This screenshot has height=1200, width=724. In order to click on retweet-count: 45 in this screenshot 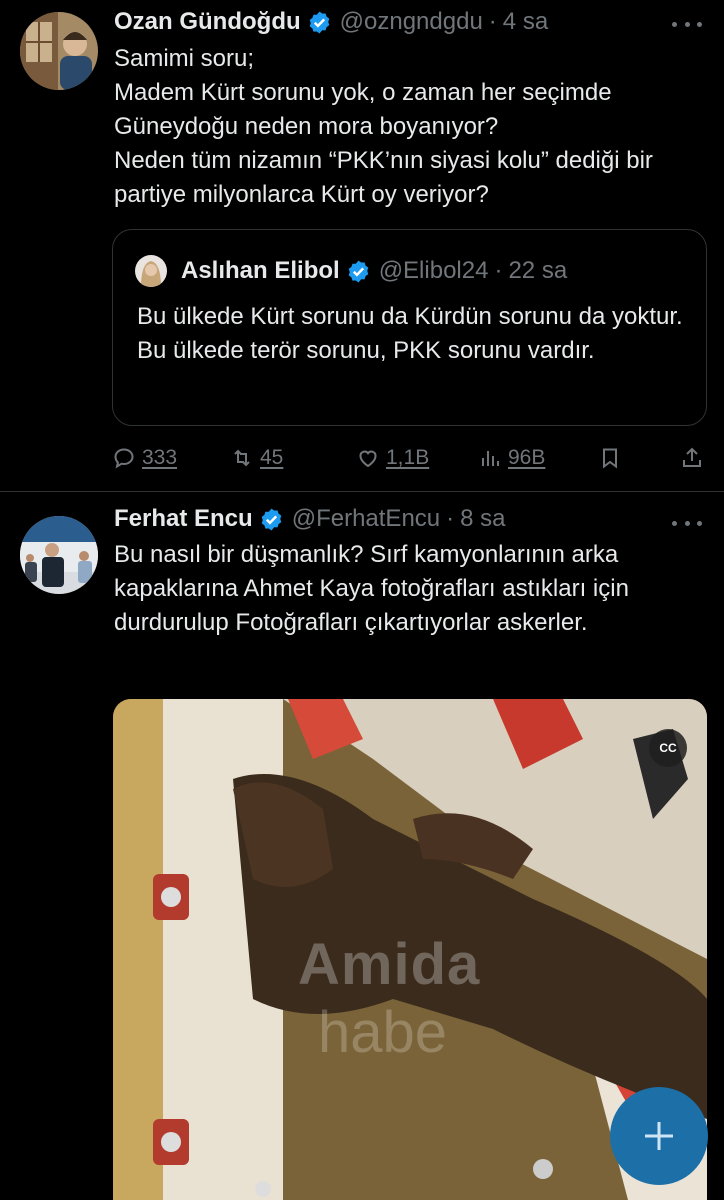, I will do `click(272, 457)`.